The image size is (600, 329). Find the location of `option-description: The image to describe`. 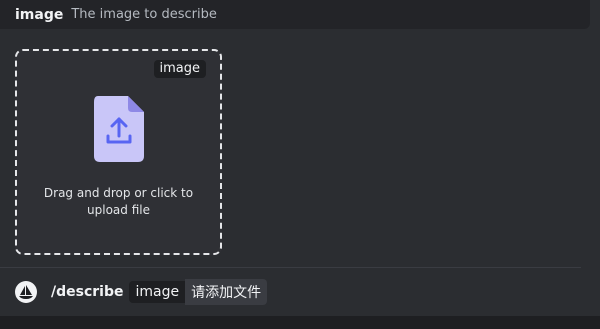

option-description: The image to describe is located at coordinates (144, 14).